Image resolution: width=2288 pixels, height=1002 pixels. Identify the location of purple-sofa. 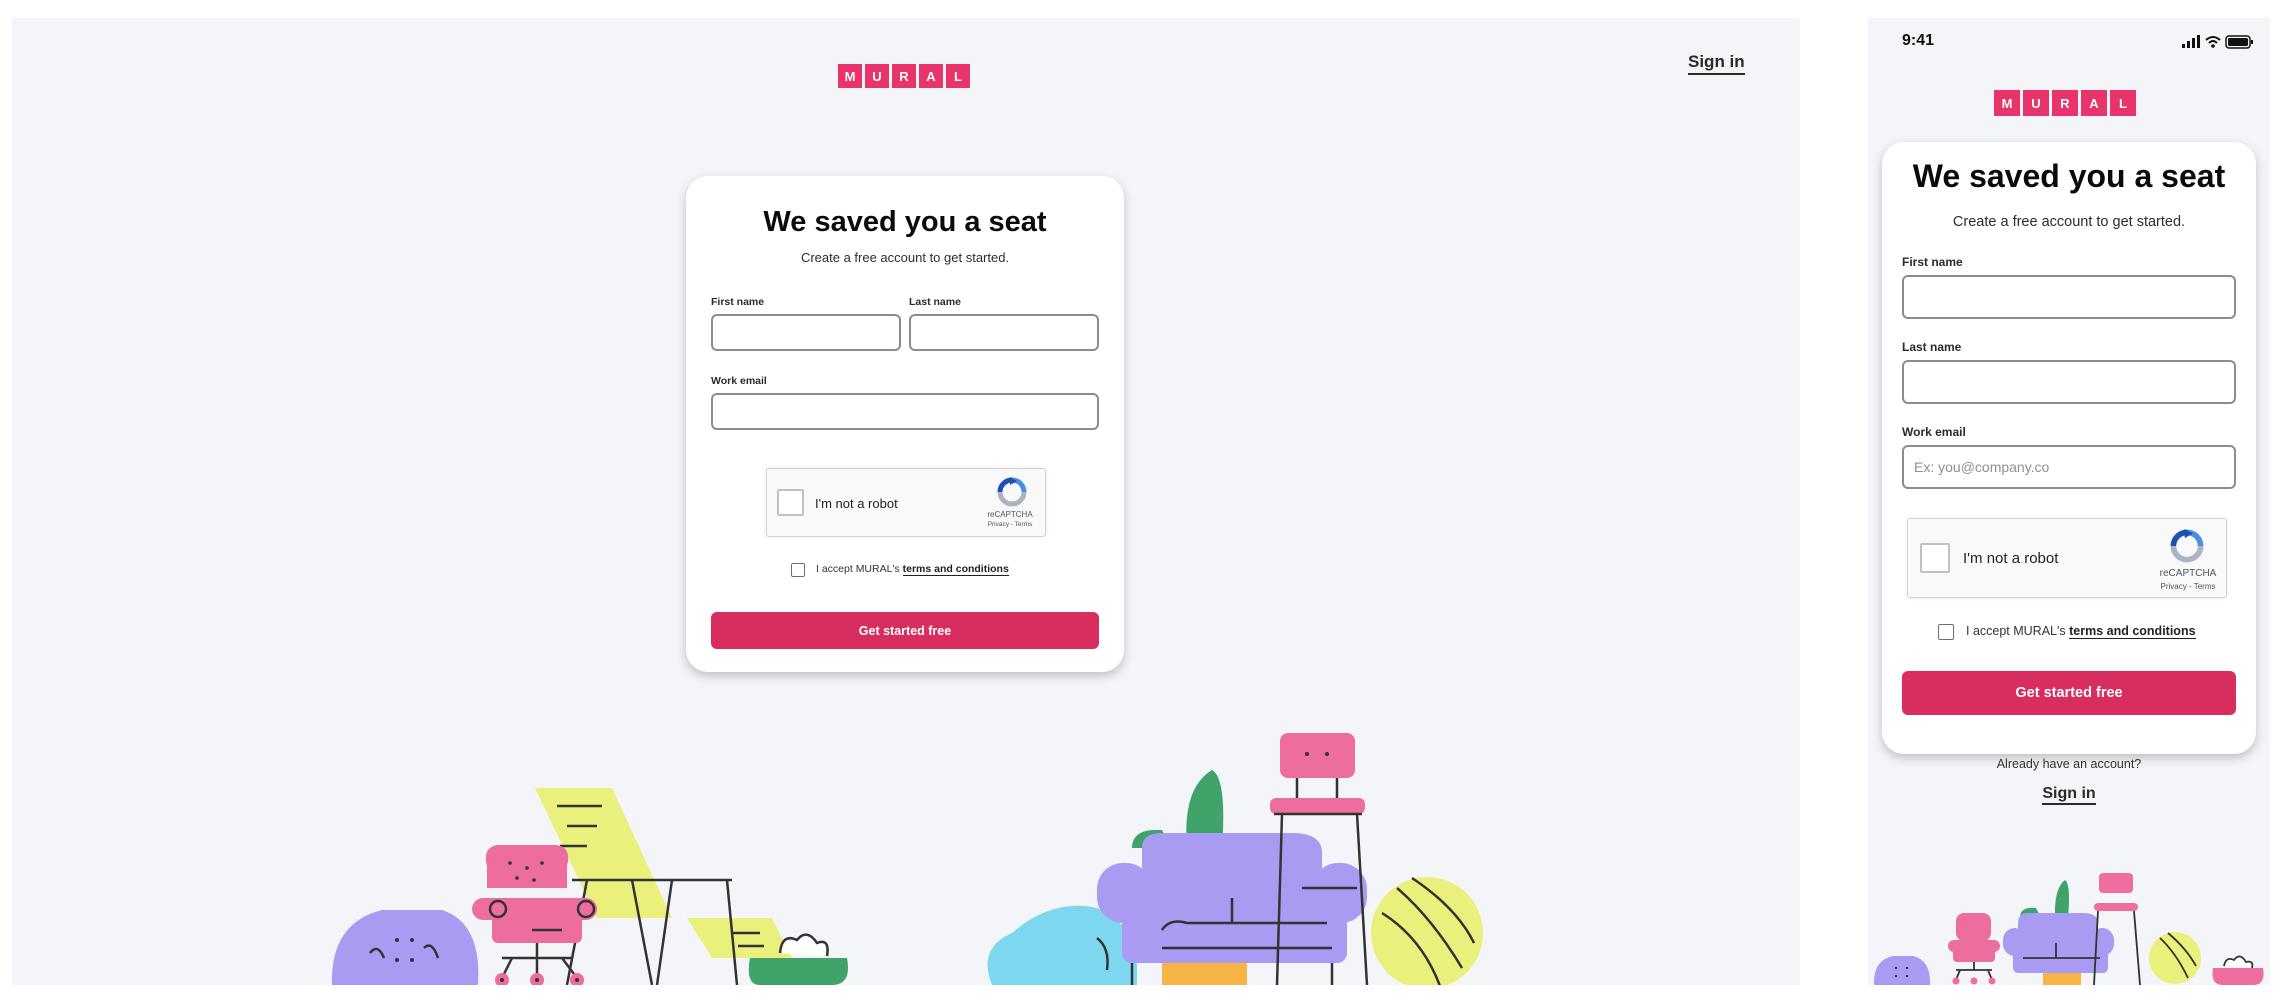
(1232, 909).